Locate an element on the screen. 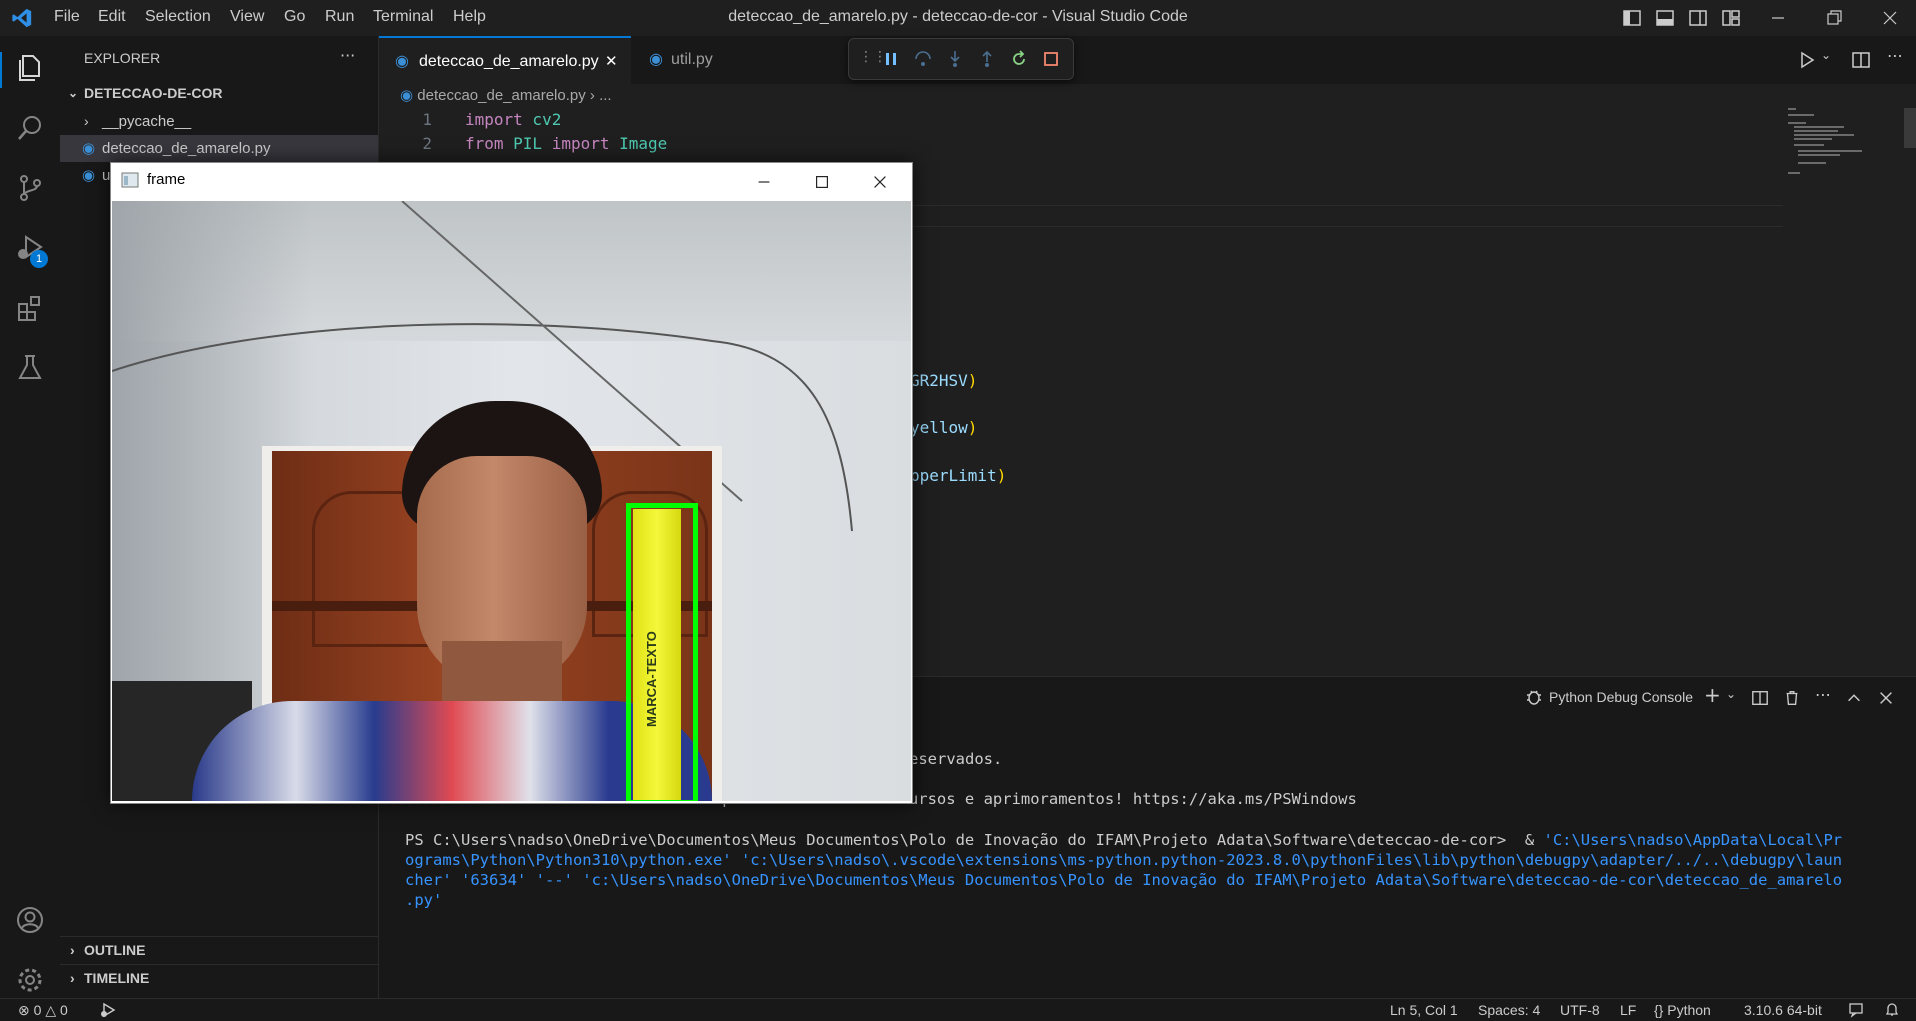 This screenshot has width=1916, height=1021. code-paren: ) is located at coordinates (972, 427).